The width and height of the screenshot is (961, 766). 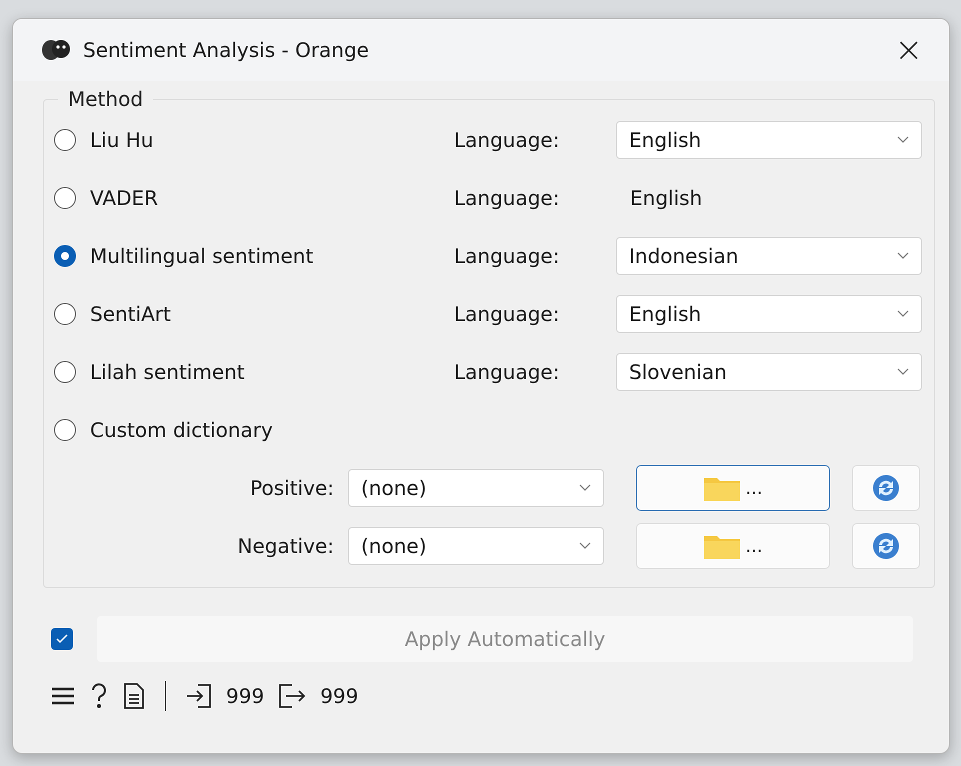 I want to click on language-dropdown: Indonesian, so click(x=769, y=256).